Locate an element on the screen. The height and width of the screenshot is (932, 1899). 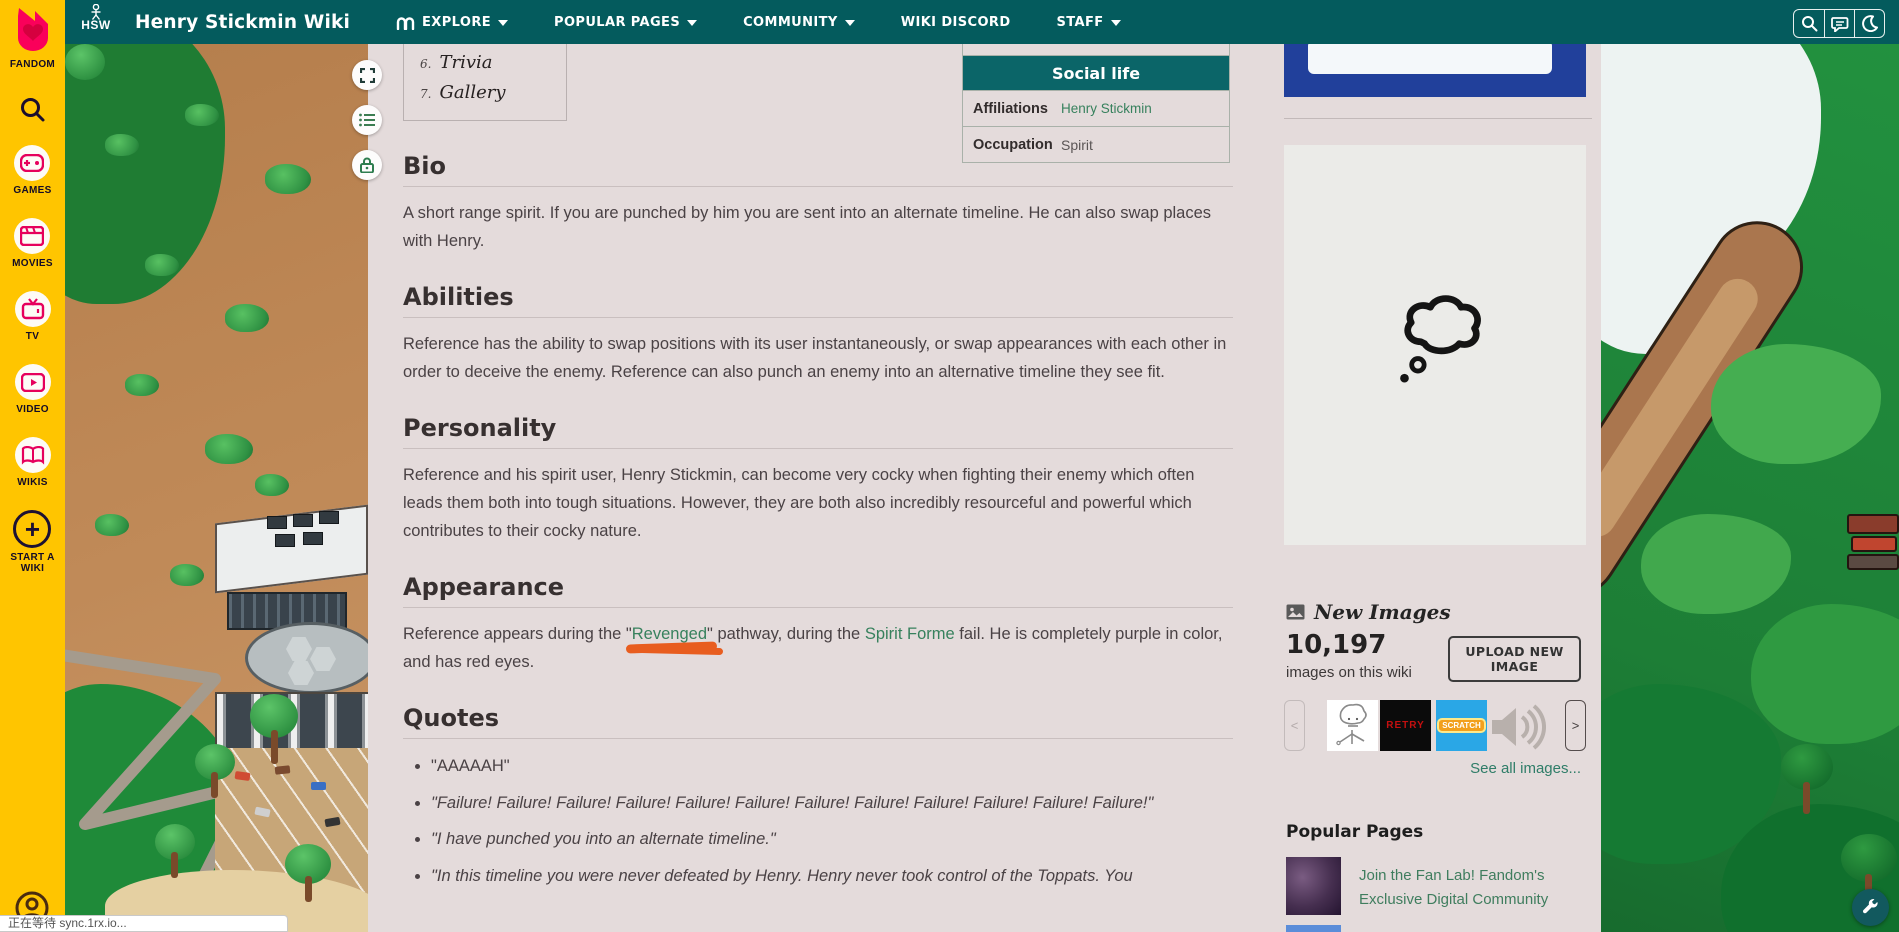
wiki-logo: HSW is located at coordinates (96, 22).